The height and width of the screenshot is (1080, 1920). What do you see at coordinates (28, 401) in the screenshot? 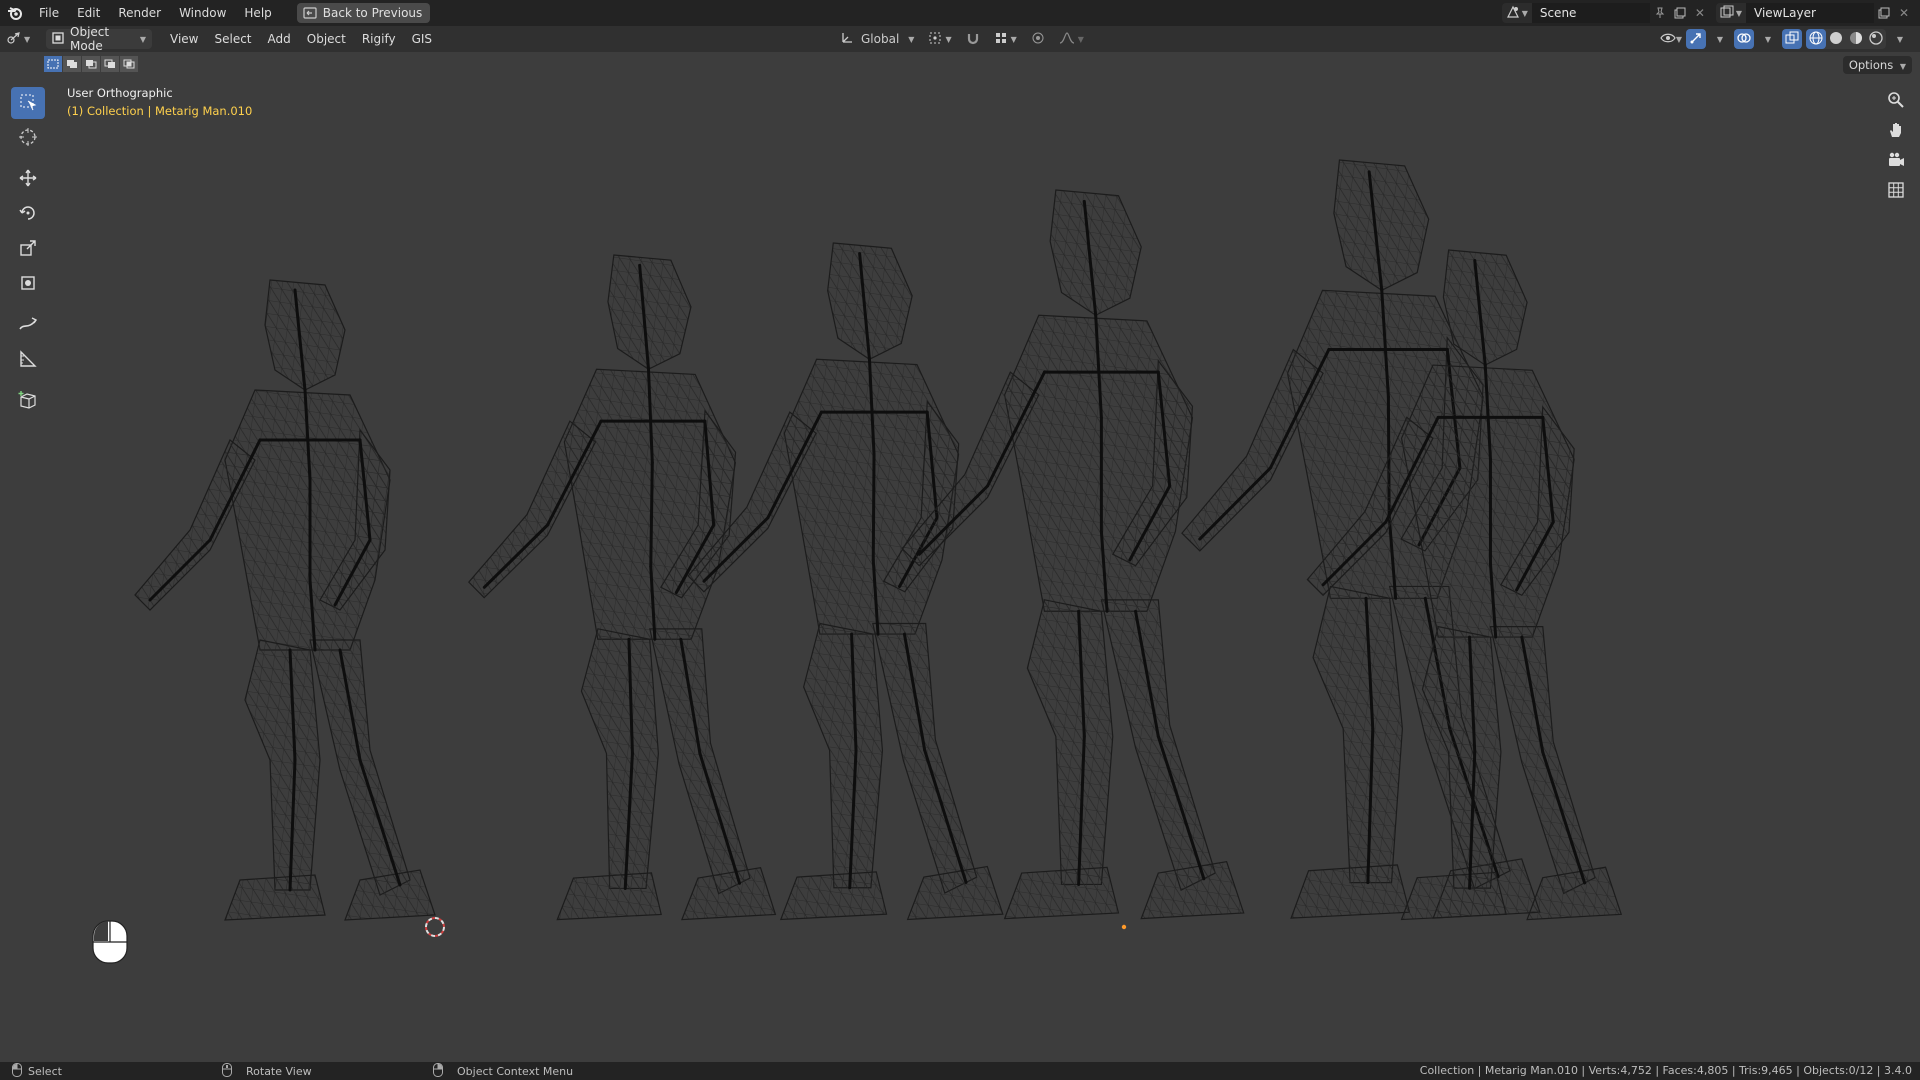
I see `add-cube-tool` at bounding box center [28, 401].